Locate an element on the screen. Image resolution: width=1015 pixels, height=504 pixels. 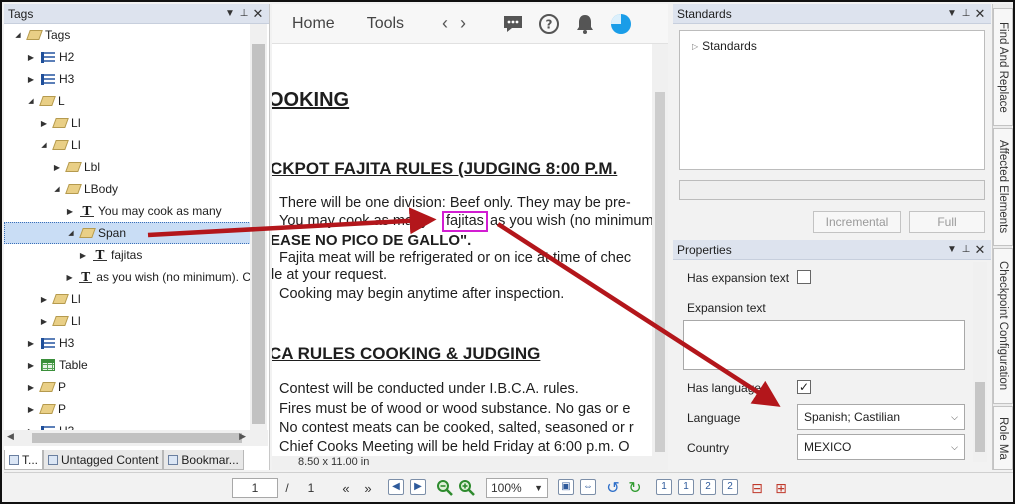
fit-width-icon: ⇔ is located at coordinates (588, 487).